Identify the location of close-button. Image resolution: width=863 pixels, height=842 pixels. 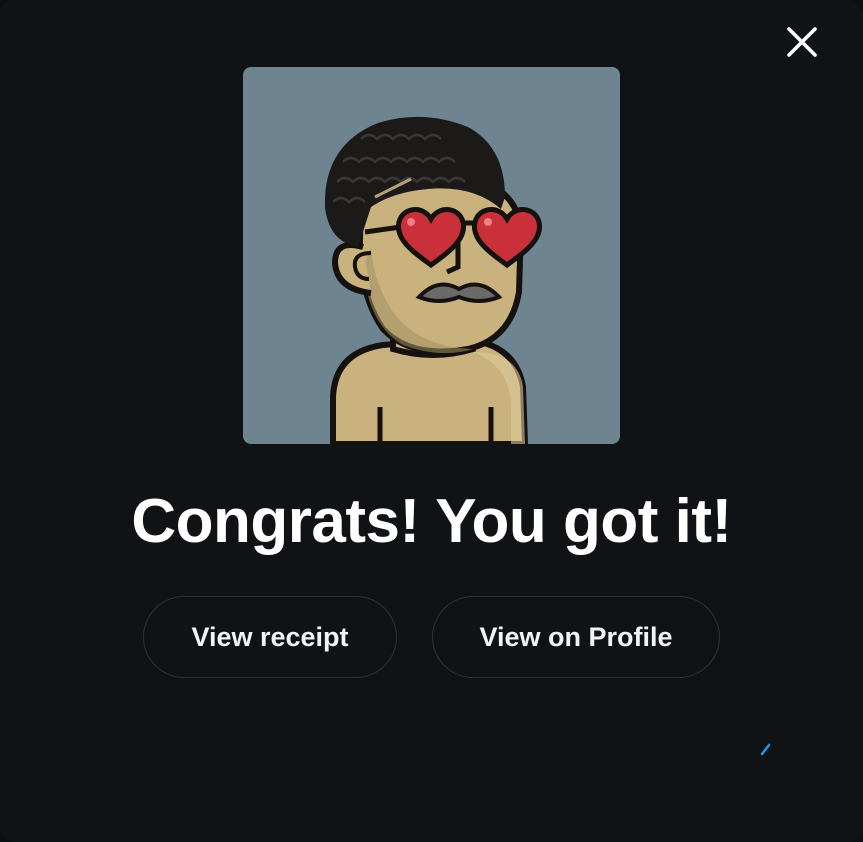
(802, 42).